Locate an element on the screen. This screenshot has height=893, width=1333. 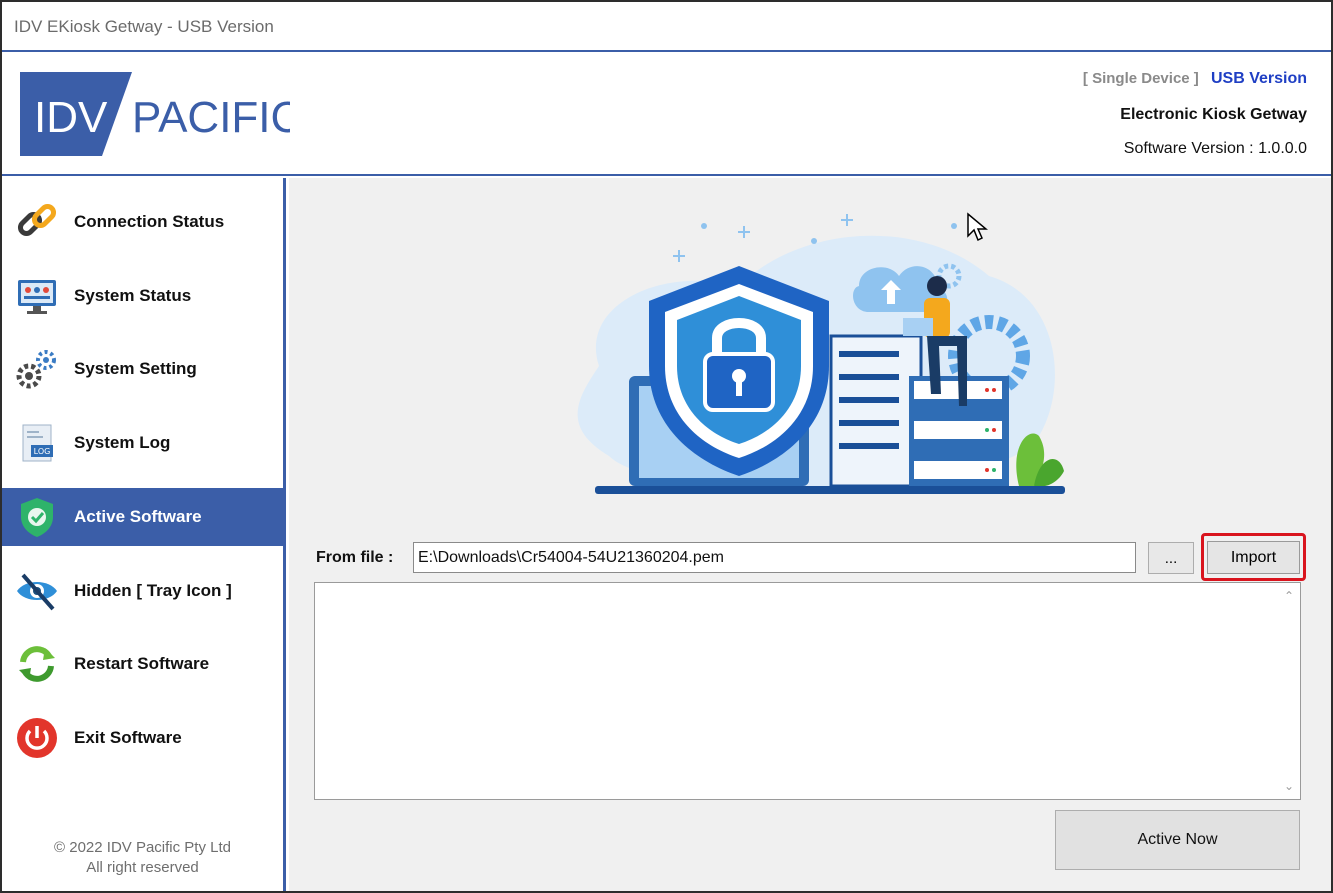
copyright-line: © 2022 IDV Pacific Pty Ltd is located at coordinates (142, 847).